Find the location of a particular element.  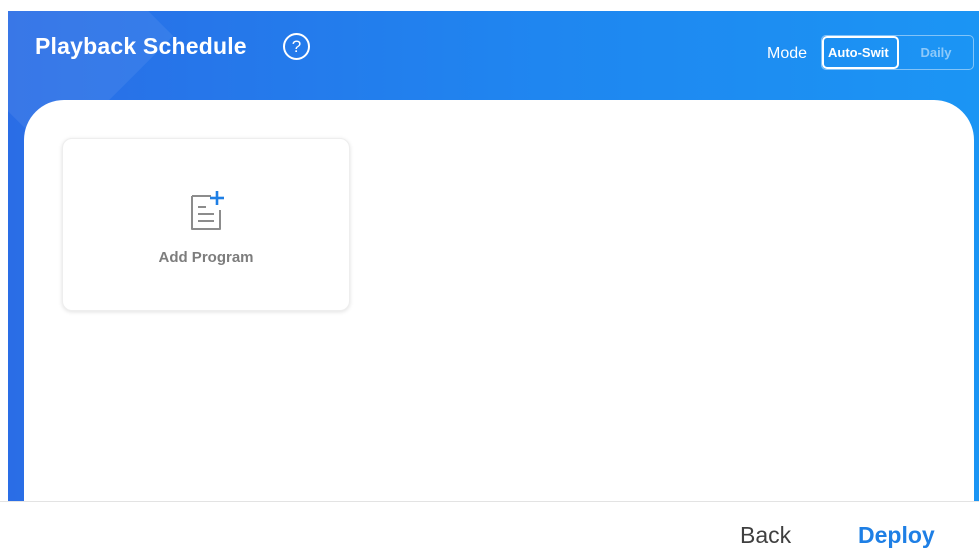

add-program-card: Add Program is located at coordinates (206, 224).